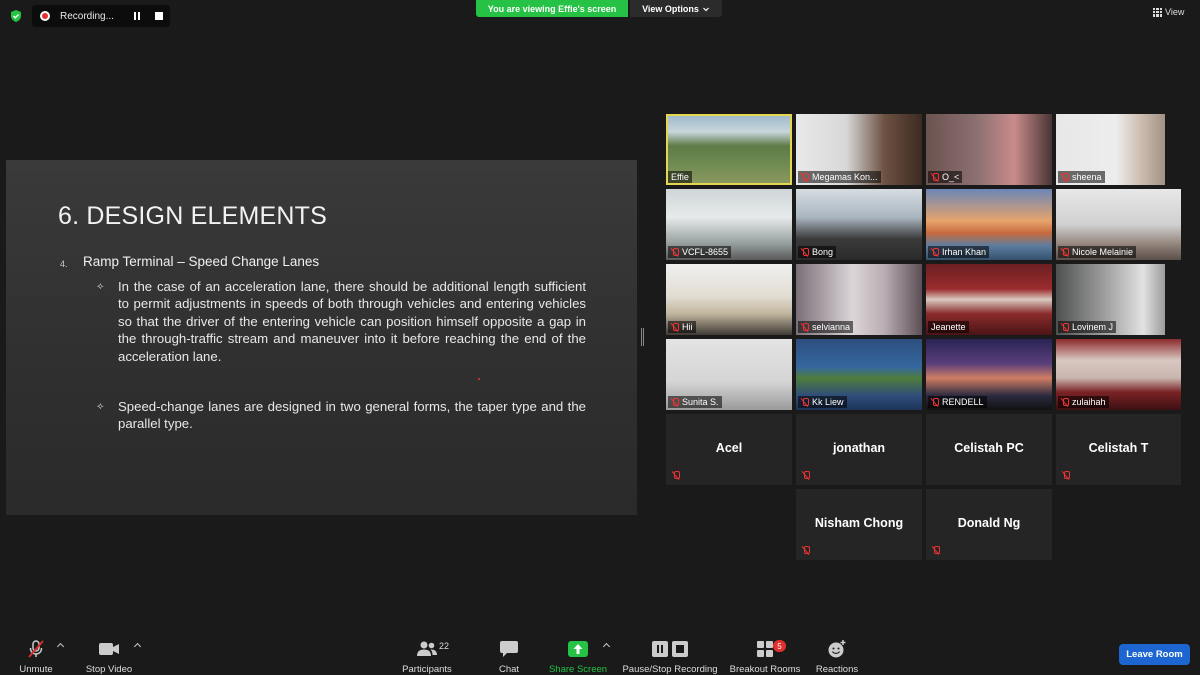  Describe the element at coordinates (837, 651) in the screenshot. I see `reactions-button: Reactions` at that location.